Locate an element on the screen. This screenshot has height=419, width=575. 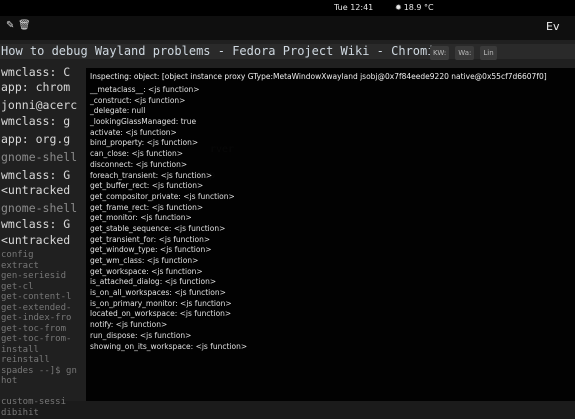
terminal-line-small: dibihit is located at coordinates (20, 412).